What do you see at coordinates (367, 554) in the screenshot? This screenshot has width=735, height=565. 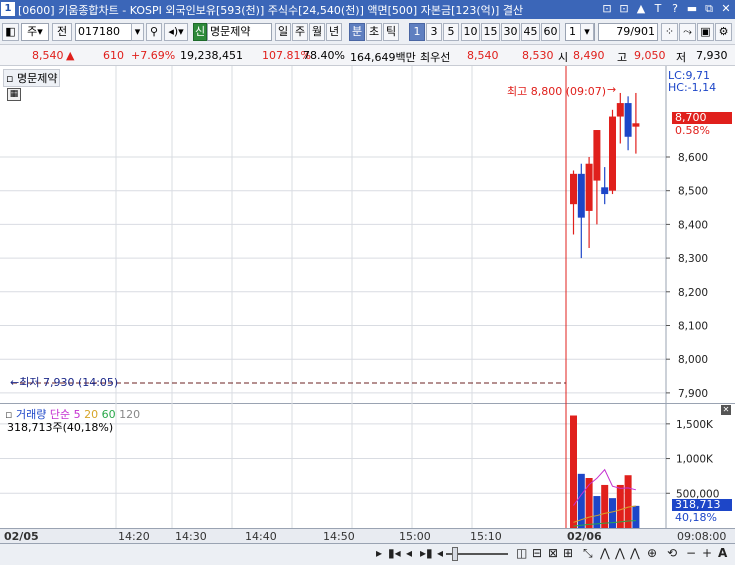 I see `bottom-controls: ▸ ▮◂ ◂ ▸▮ ◂ ◫ ⊟ ⊠ ⊞ ⤡ ⋀ ⋀ ⋀ ⊕ ⟲ − + A` at bounding box center [367, 554].